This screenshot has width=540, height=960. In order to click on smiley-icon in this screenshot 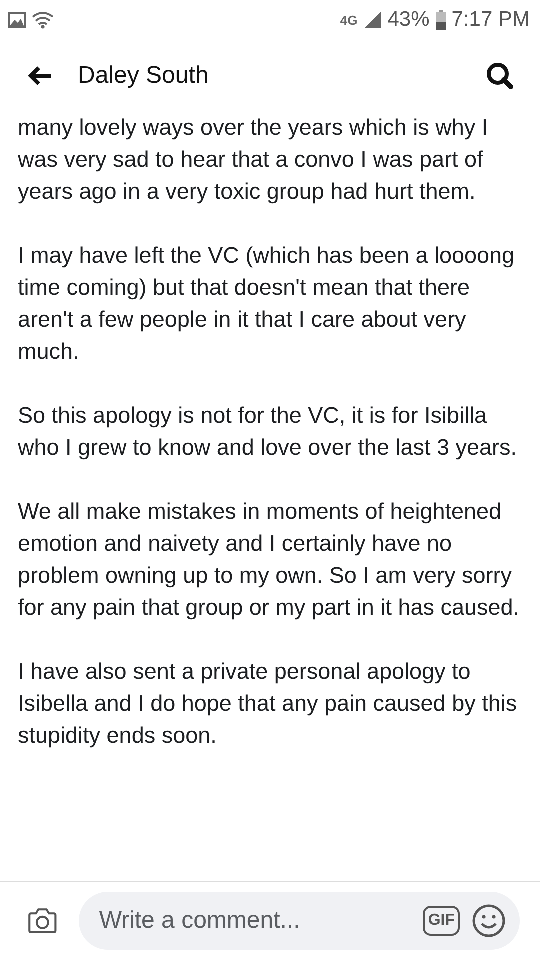, I will do `click(489, 921)`.